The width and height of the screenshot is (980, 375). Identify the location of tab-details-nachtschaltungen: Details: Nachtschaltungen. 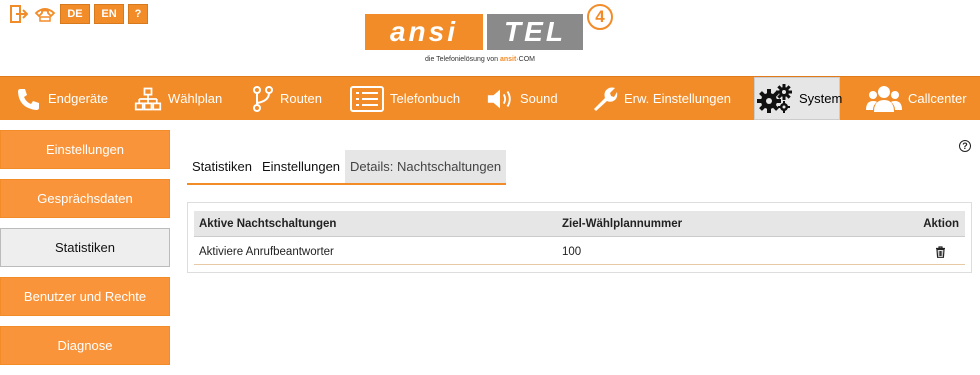
(426, 166).